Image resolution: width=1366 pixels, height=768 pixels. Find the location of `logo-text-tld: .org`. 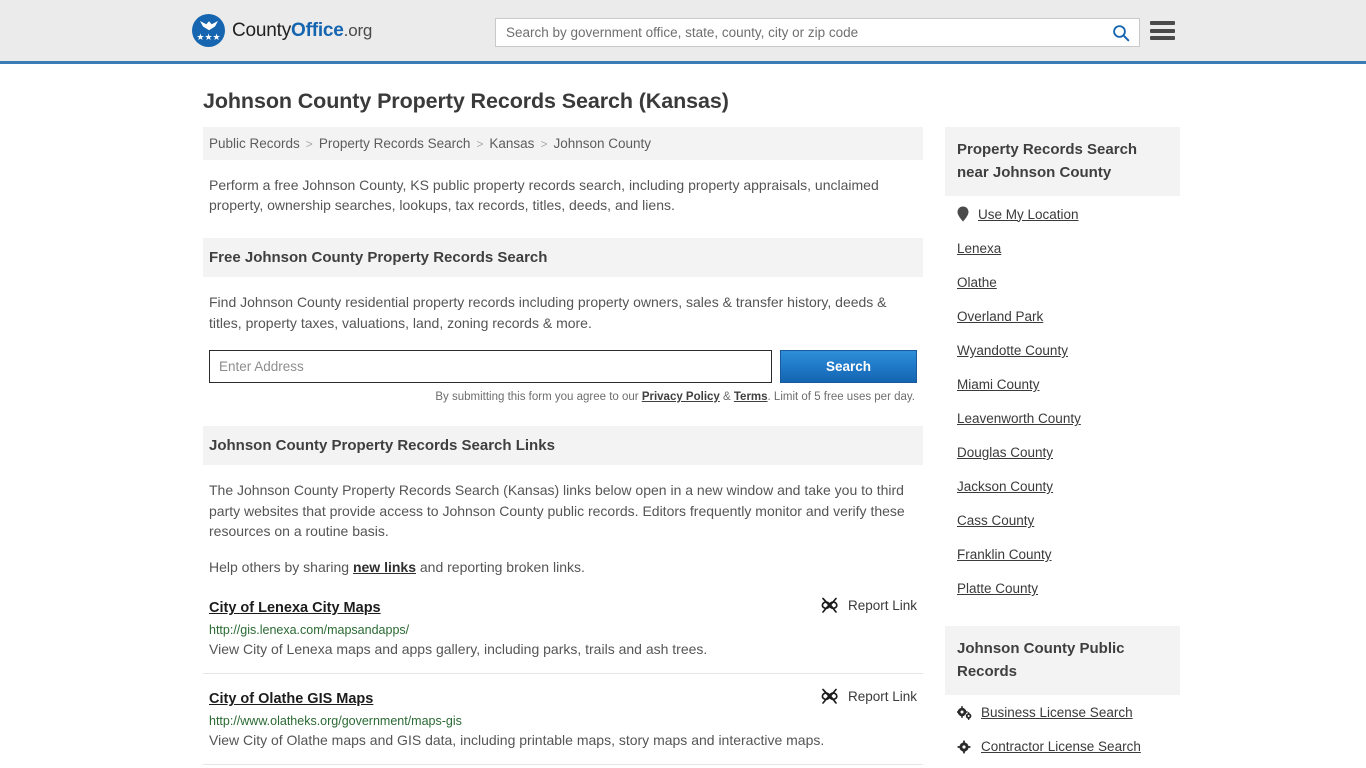

logo-text-tld: .org is located at coordinates (358, 30).